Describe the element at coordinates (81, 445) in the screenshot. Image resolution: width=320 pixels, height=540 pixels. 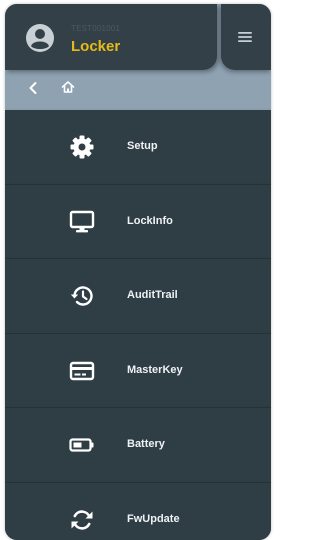
I see `battery-icon` at that location.